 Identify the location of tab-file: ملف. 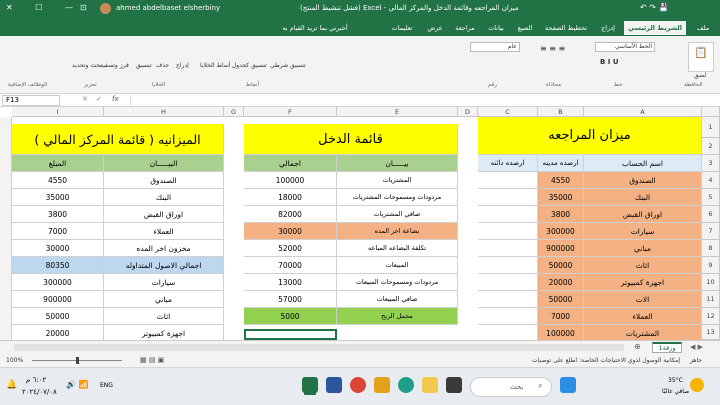
(703, 28).